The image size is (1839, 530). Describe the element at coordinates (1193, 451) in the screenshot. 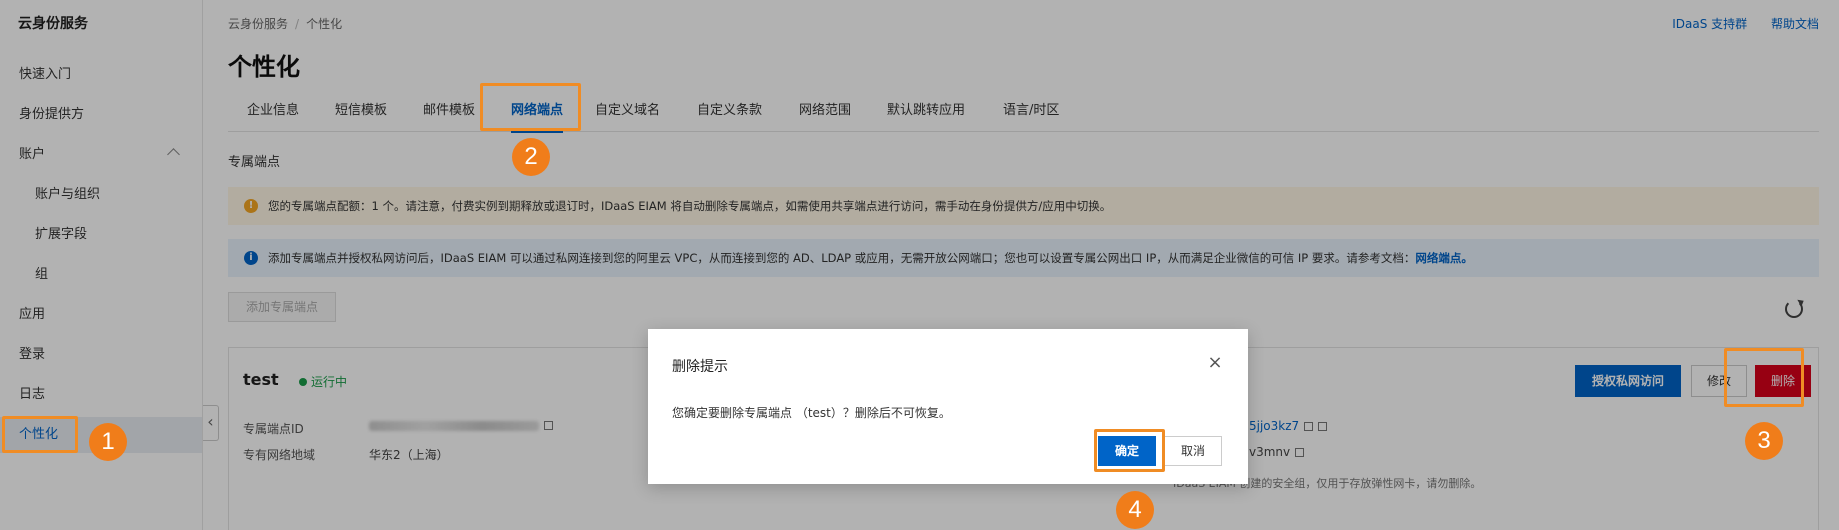

I see `cancel-button: 取消` at that location.